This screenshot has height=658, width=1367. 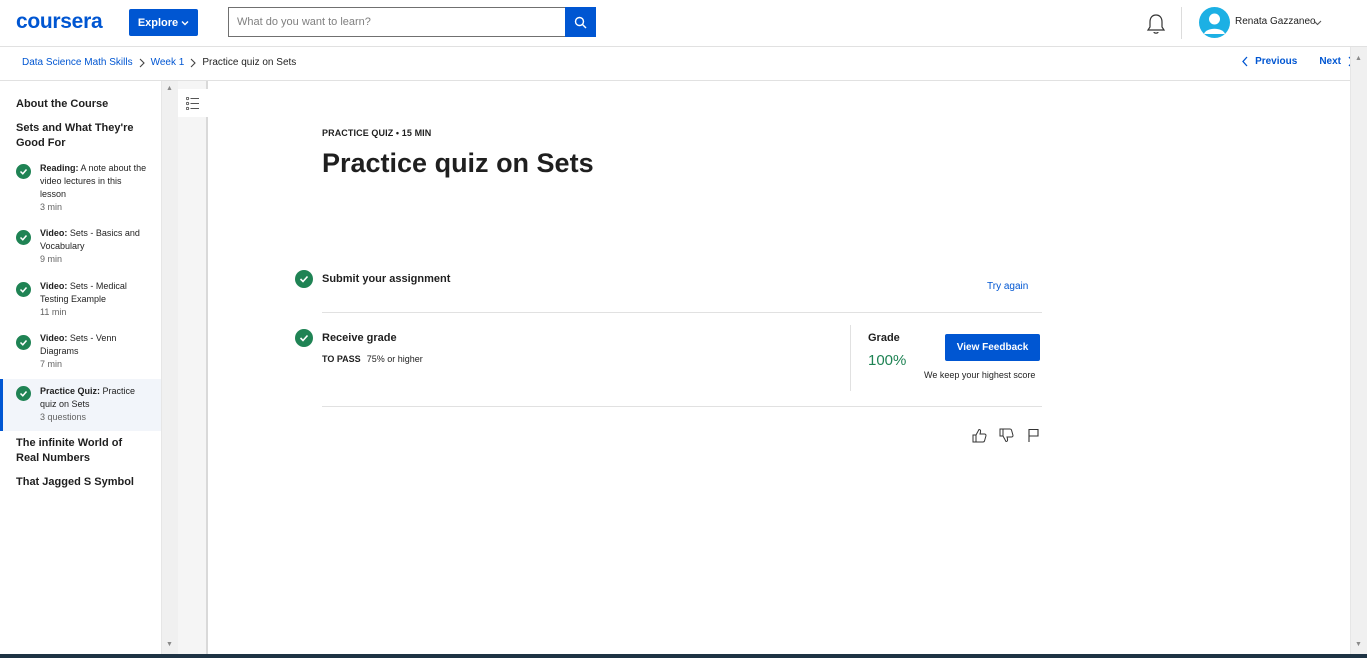 What do you see at coordinates (81, 136) in the screenshot?
I see `sidebar-section-sets: Sets and What They're Good For` at bounding box center [81, 136].